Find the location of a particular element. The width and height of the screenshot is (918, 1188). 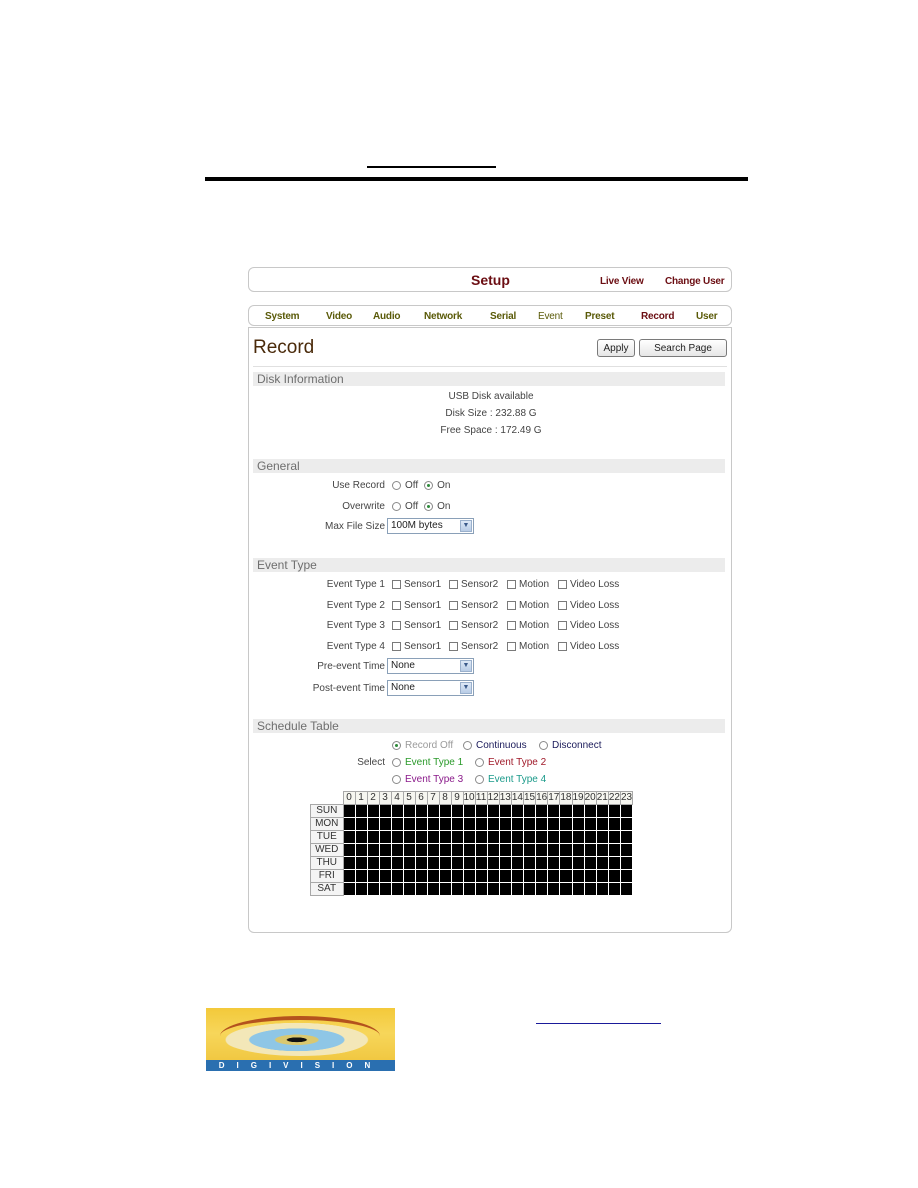

overwrite-off-radio is located at coordinates (396, 506).